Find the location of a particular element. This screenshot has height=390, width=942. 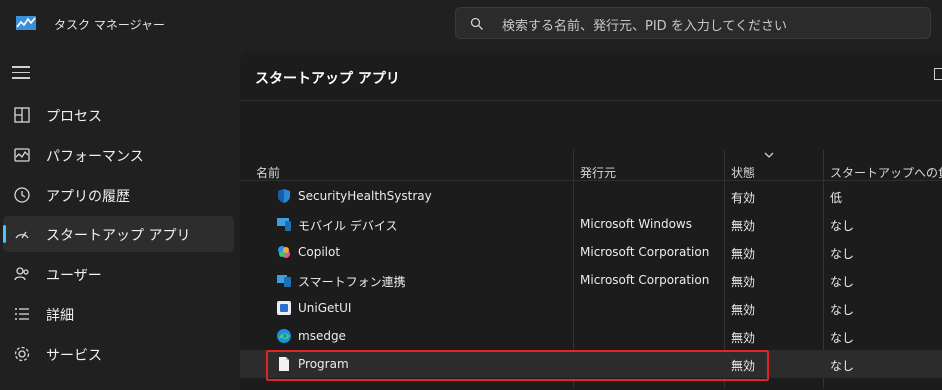

unigetui-icon is located at coordinates (284, 308).